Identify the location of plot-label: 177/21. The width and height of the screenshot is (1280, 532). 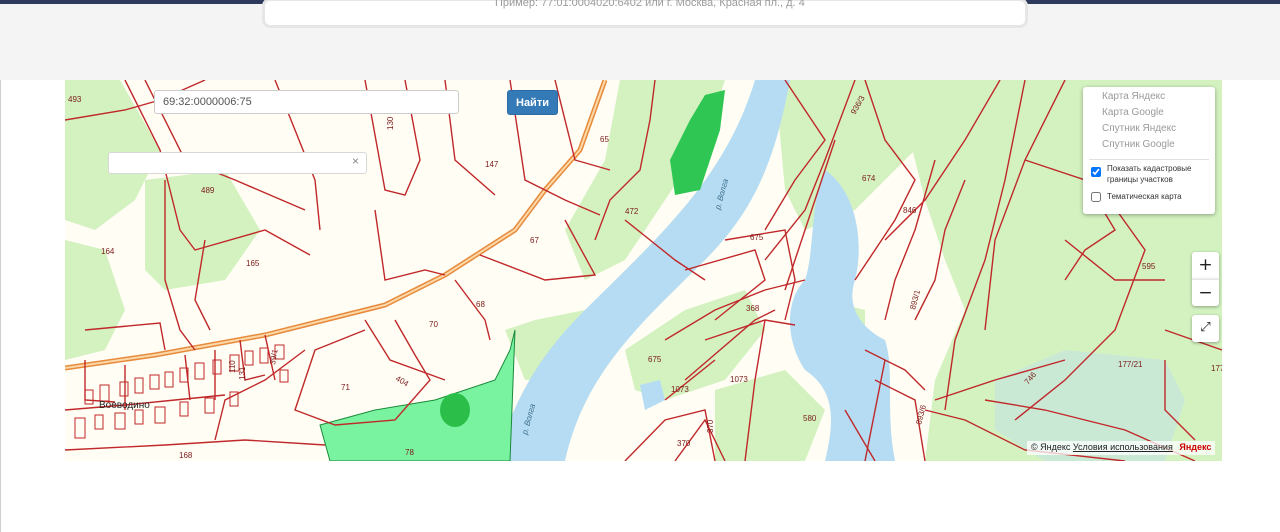
(1130, 364).